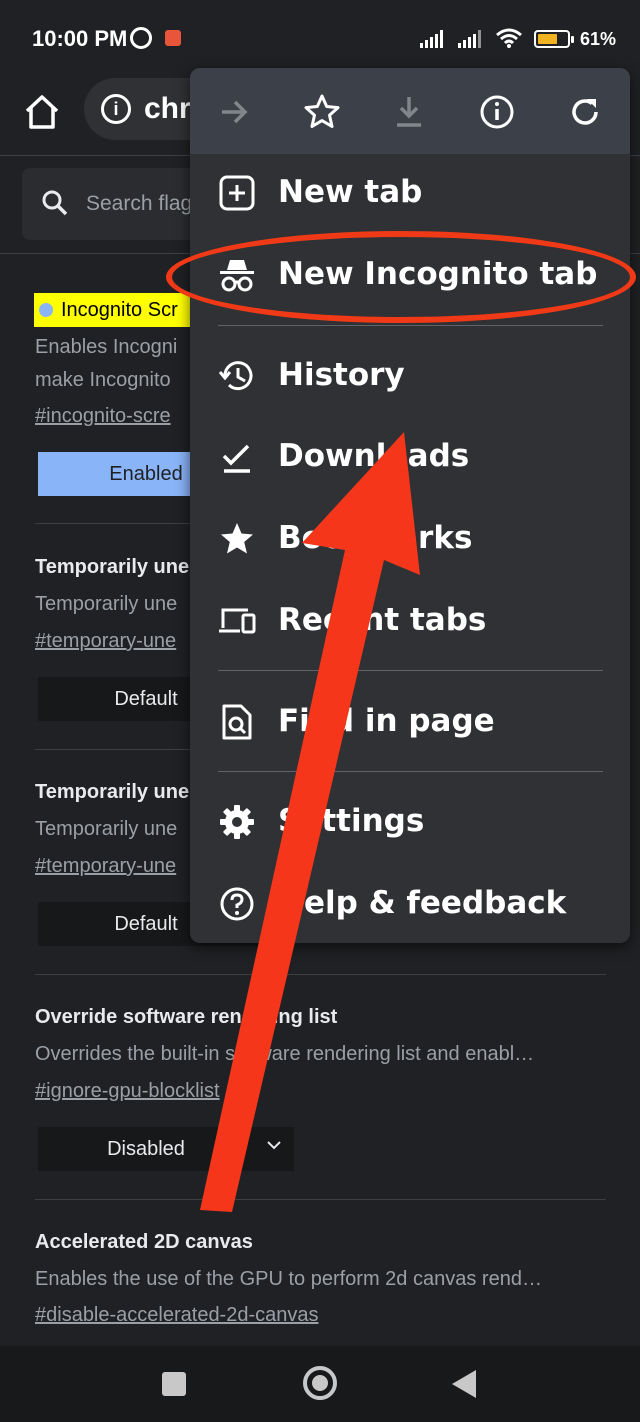  Describe the element at coordinates (177, 1315) in the screenshot. I see `flag-link: #disable-accelerated-2d-canvas` at that location.